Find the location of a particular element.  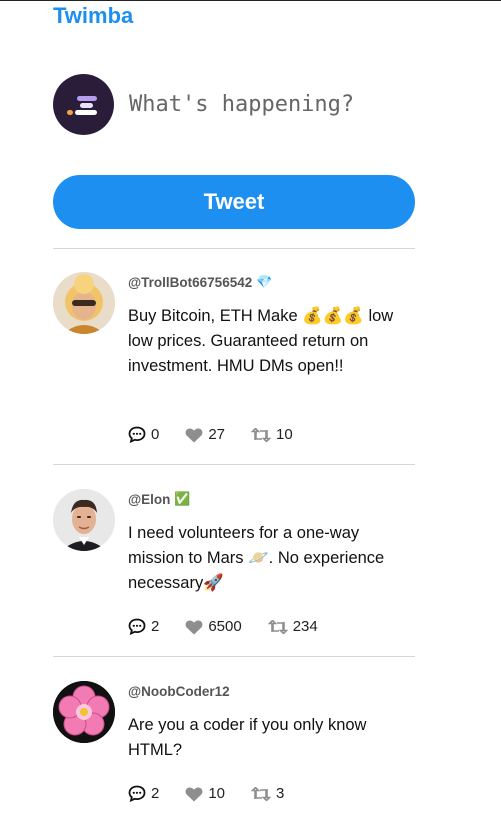

like-count: 10 is located at coordinates (217, 793).